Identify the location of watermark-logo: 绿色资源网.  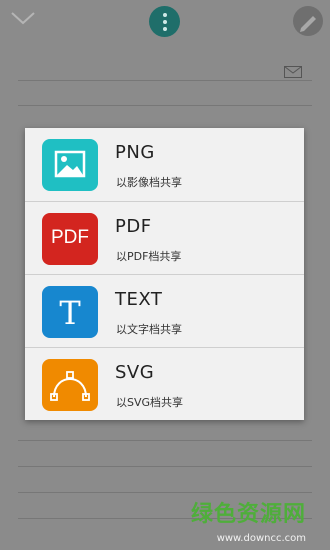
(248, 514).